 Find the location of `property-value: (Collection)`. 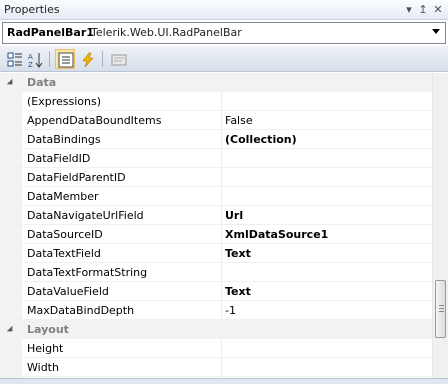

property-value: (Collection) is located at coordinates (261, 139).